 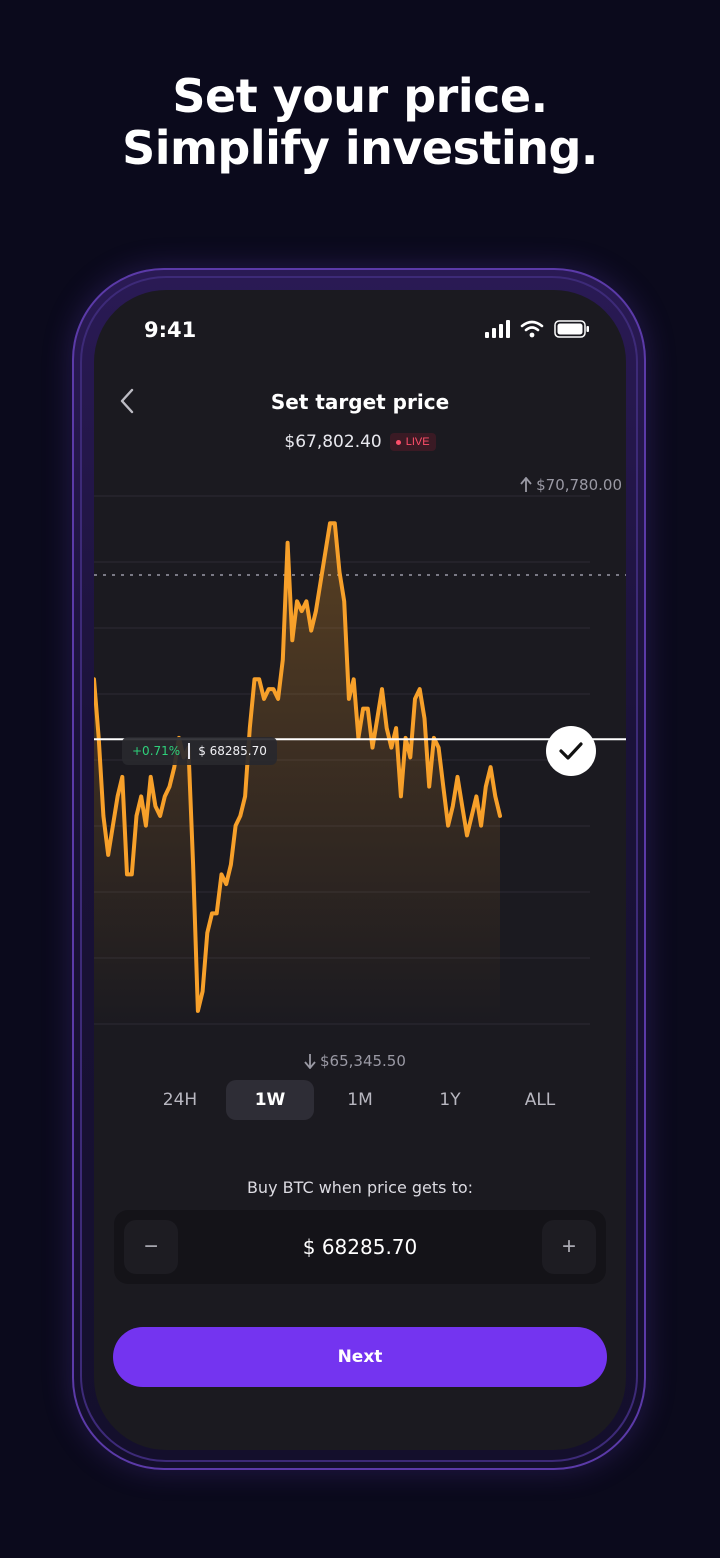 What do you see at coordinates (579, 485) in the screenshot?
I see `max-value: $70,780.00` at bounding box center [579, 485].